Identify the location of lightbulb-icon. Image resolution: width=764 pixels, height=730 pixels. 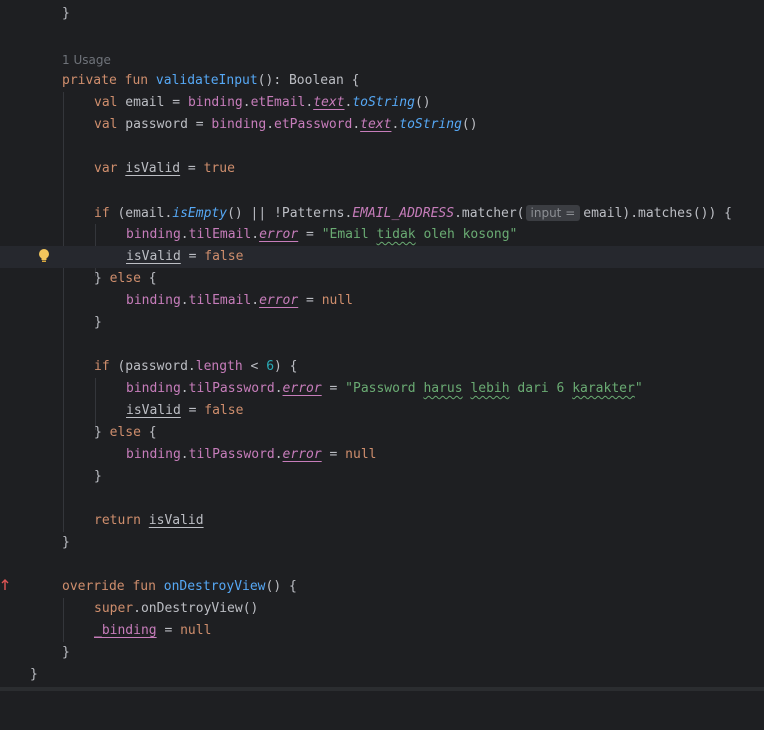
(44, 256).